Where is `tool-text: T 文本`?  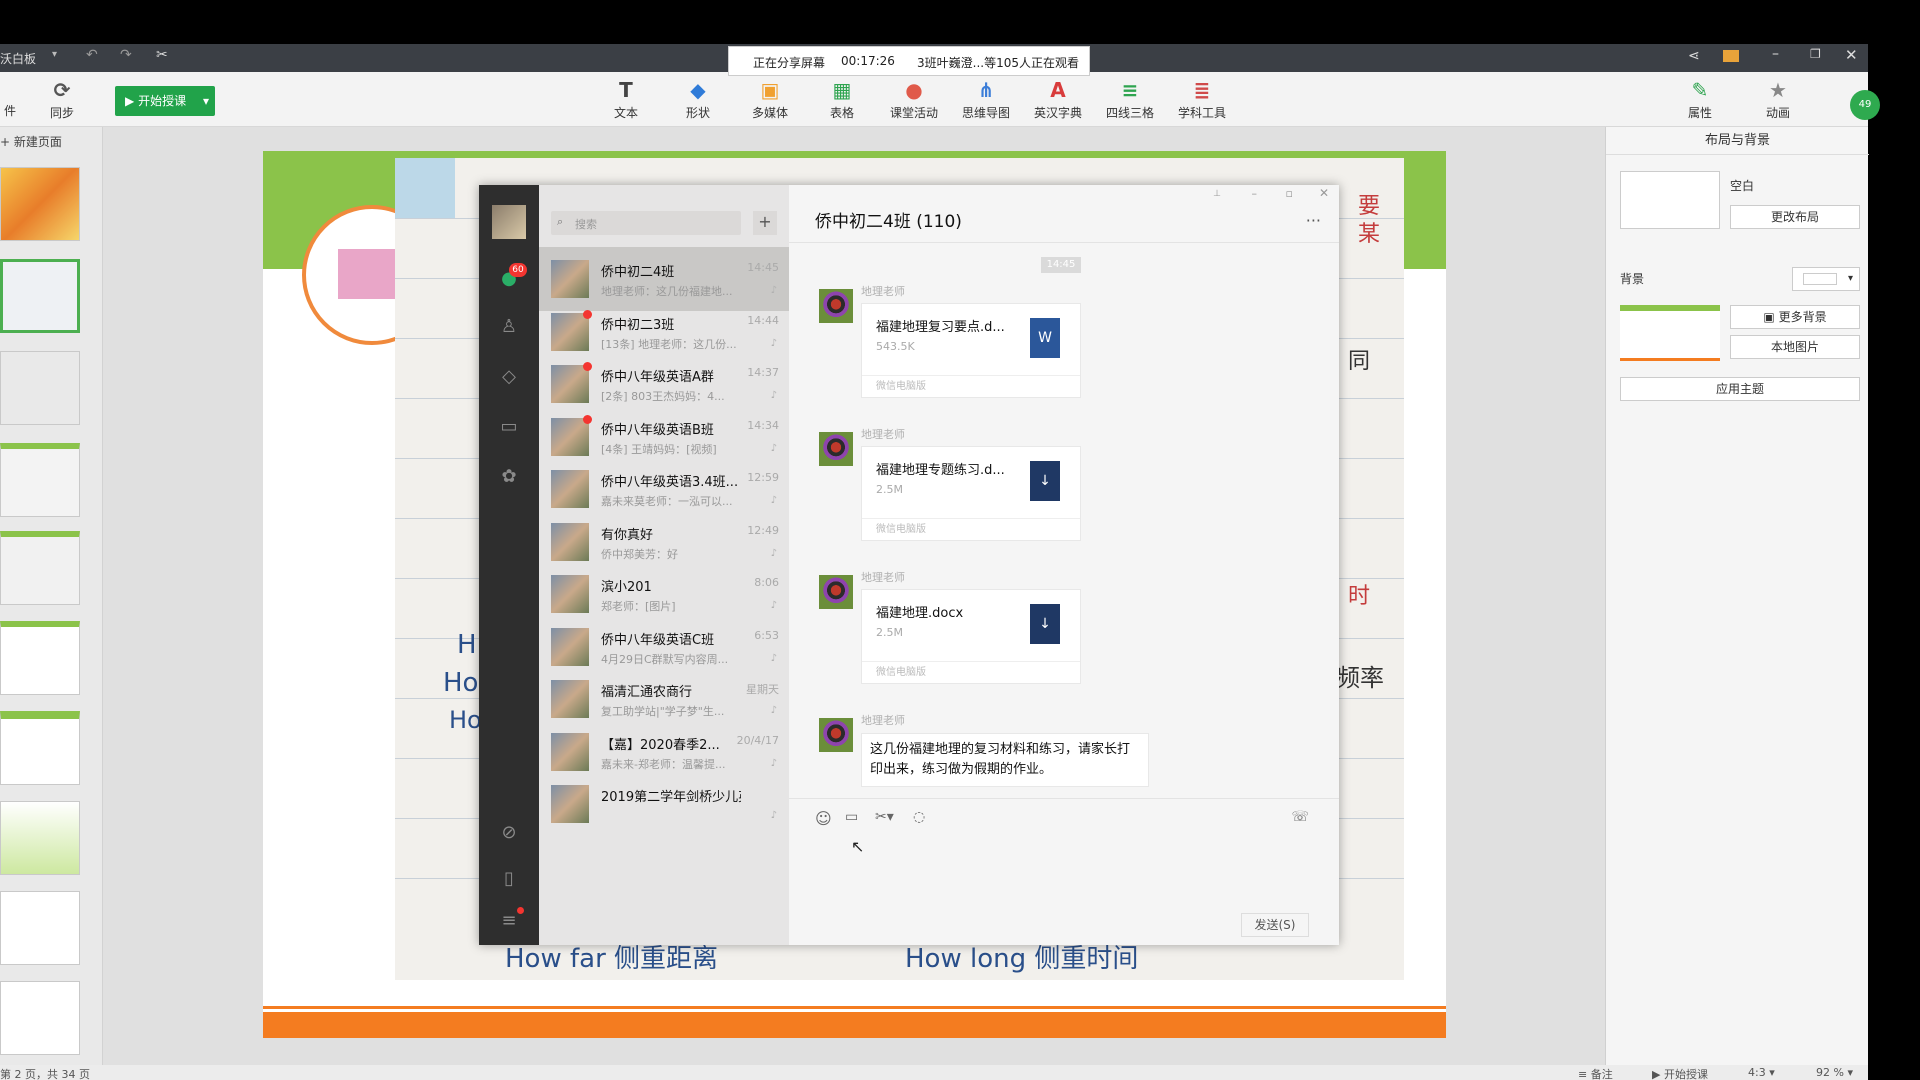 tool-text: T 文本 is located at coordinates (626, 100).